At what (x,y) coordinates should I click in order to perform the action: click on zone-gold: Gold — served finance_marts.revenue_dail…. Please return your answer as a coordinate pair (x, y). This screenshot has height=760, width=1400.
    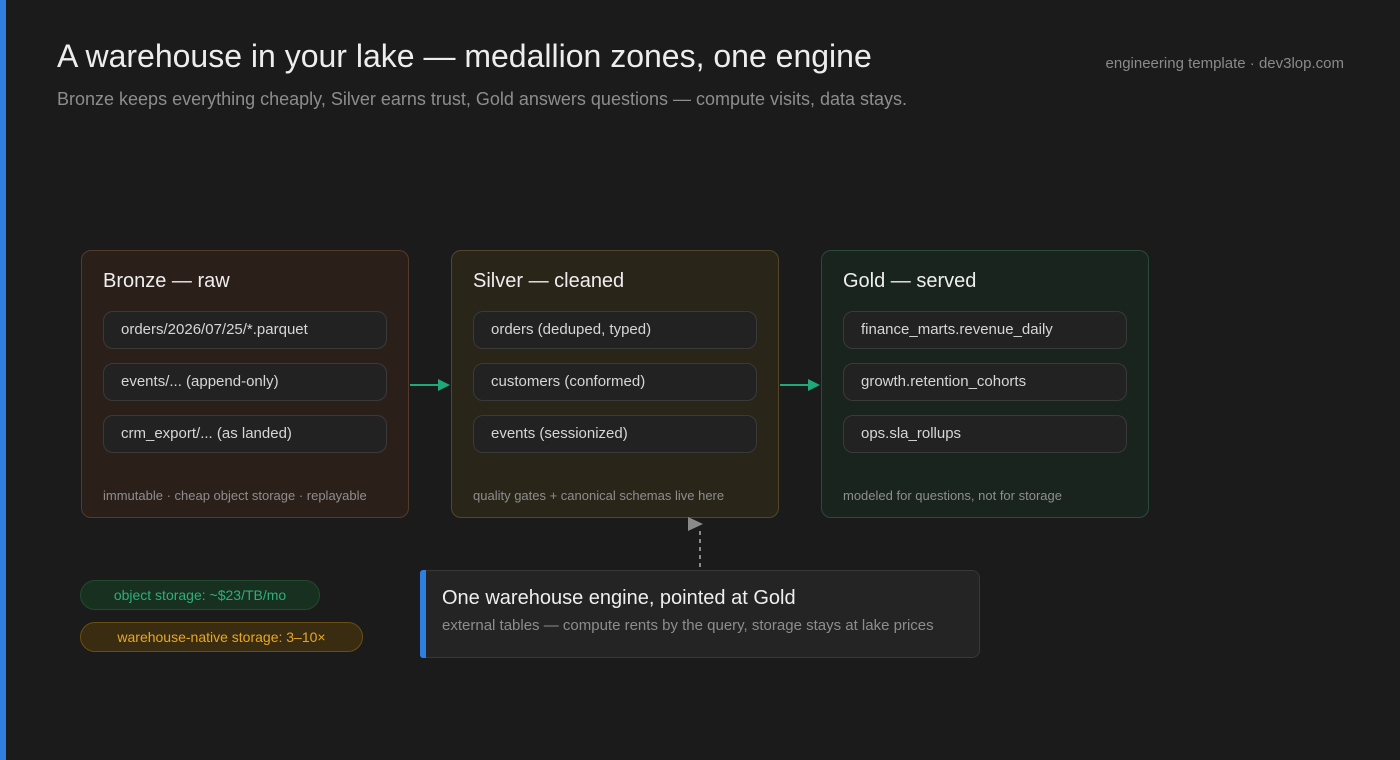
    Looking at the image, I should click on (985, 384).